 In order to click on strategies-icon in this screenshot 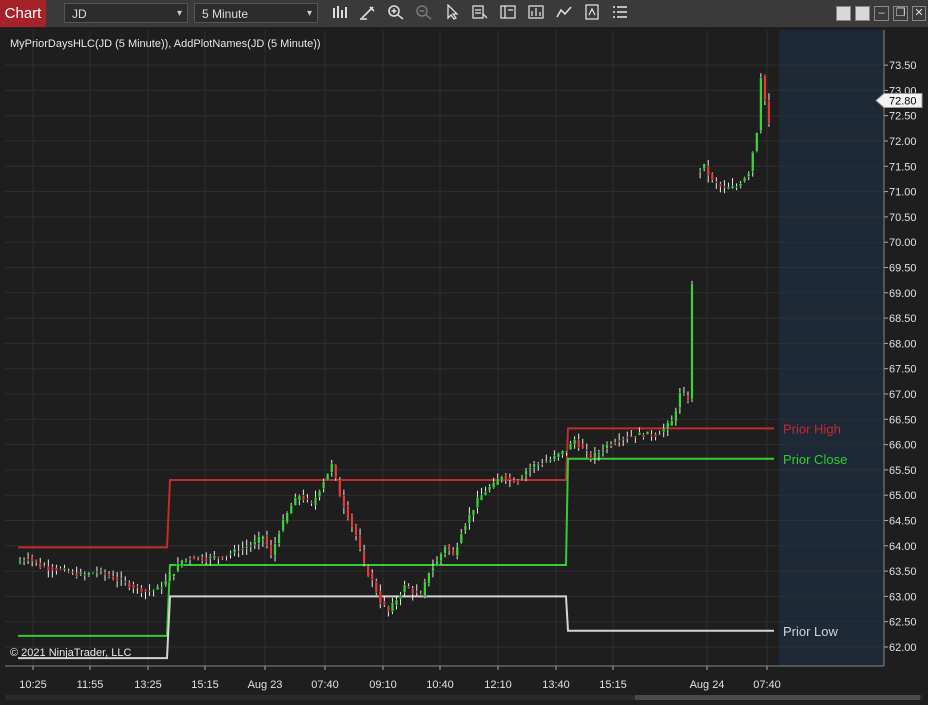, I will do `click(536, 13)`.